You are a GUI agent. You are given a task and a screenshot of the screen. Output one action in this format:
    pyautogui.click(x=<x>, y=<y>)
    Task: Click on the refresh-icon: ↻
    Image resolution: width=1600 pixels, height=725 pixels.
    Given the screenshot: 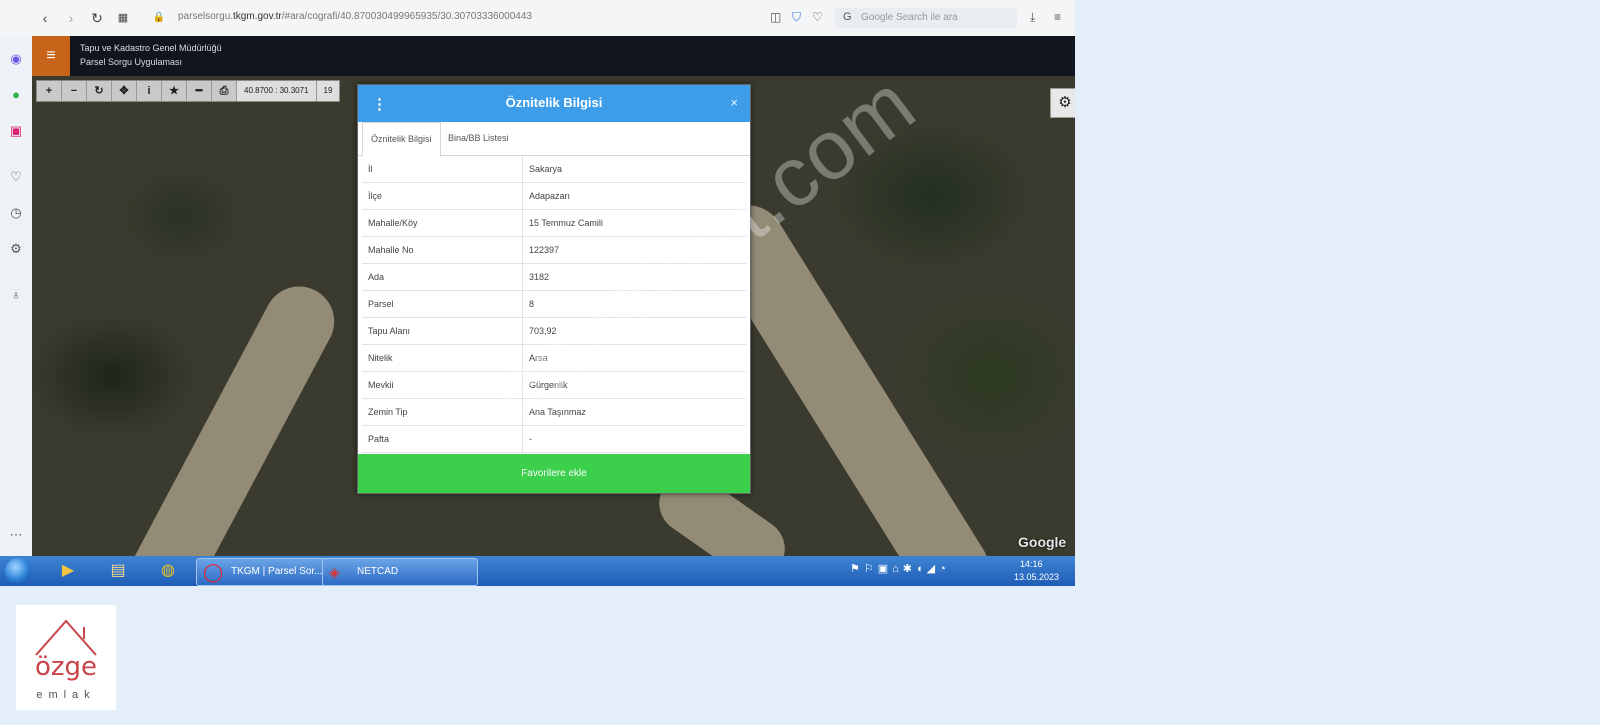 What is the action you would take?
    pyautogui.click(x=99, y=91)
    